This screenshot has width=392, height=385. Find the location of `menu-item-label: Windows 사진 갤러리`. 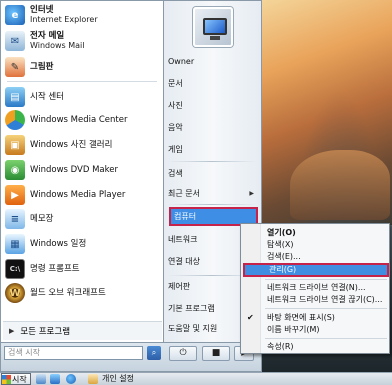

menu-item-label: Windows 사진 갤러리 is located at coordinates (71, 145).